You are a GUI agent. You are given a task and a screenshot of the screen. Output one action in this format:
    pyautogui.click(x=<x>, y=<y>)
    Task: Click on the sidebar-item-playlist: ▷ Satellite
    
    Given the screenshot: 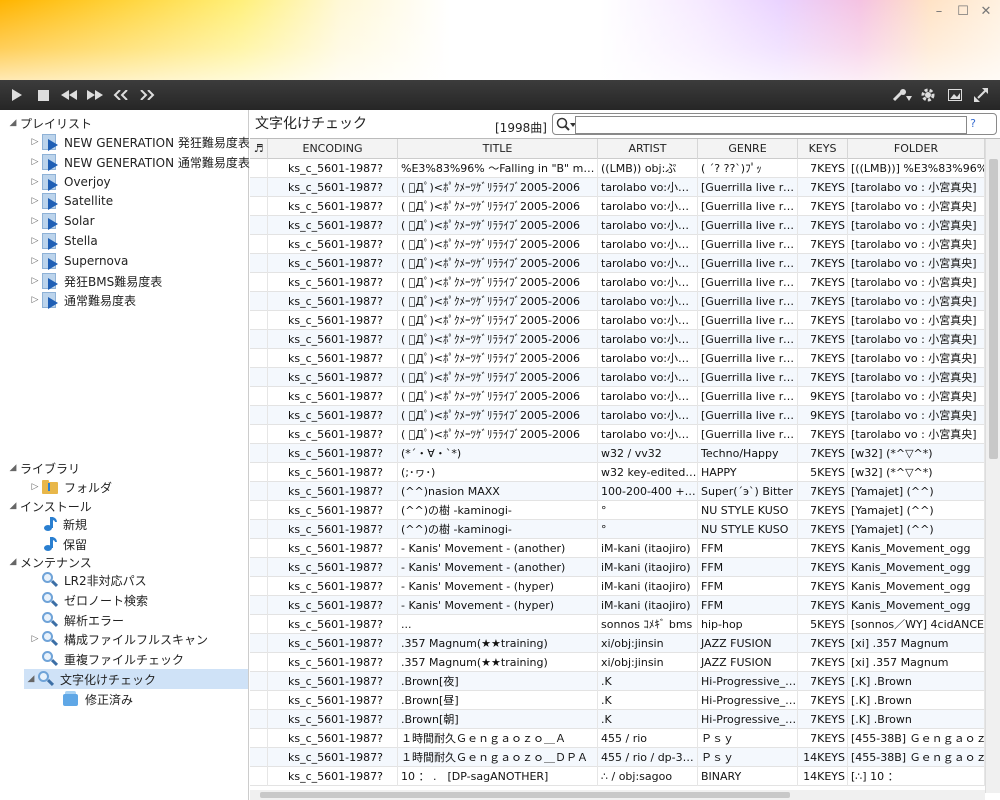 What is the action you would take?
    pyautogui.click(x=70, y=201)
    